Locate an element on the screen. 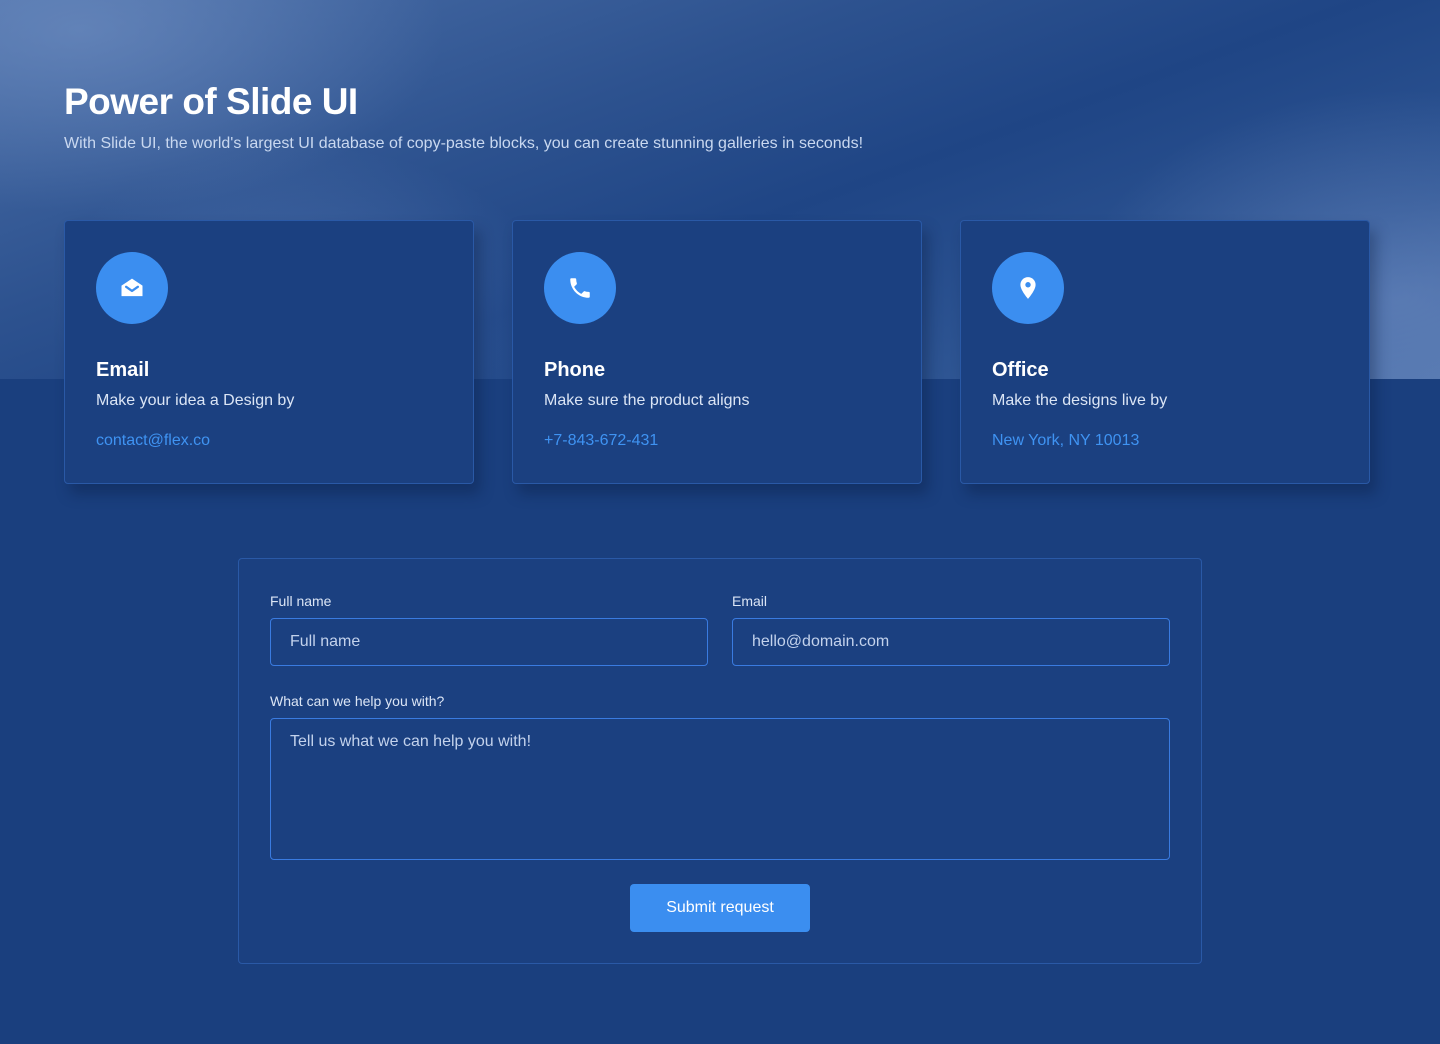  card-title: Office is located at coordinates (1020, 370).